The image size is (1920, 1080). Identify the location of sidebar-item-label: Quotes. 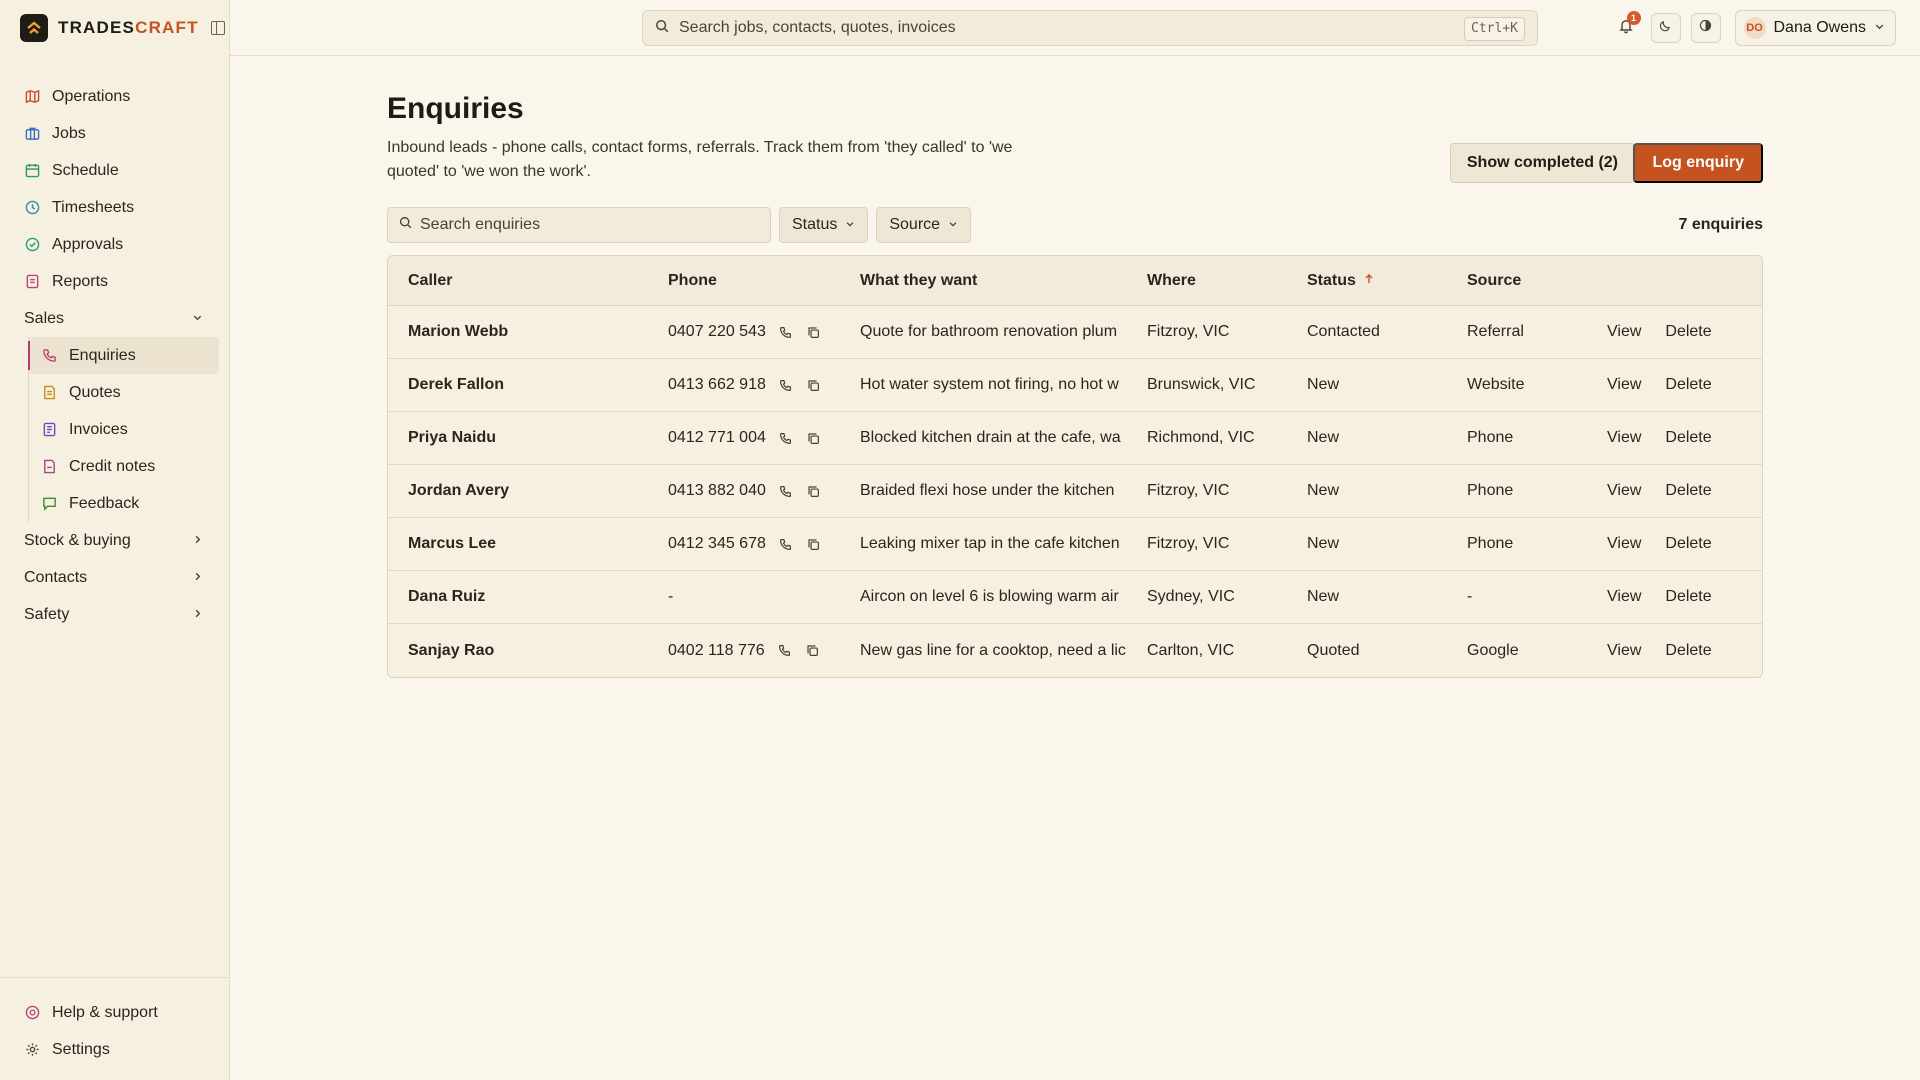
(95, 392).